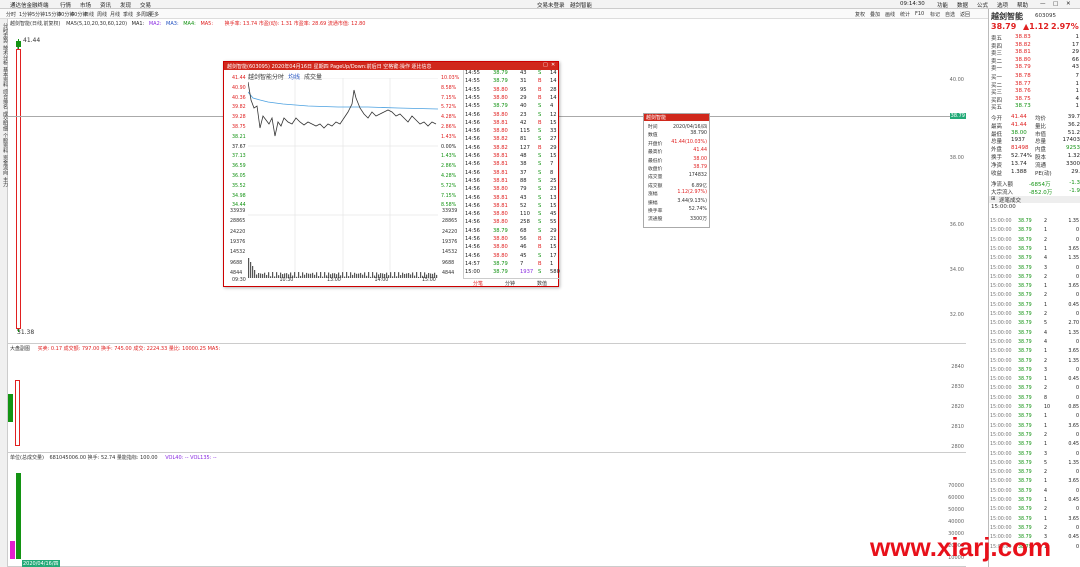 This screenshot has width=1080, height=567. I want to click on left-nav-item: 综合排名, so click(4, 99).